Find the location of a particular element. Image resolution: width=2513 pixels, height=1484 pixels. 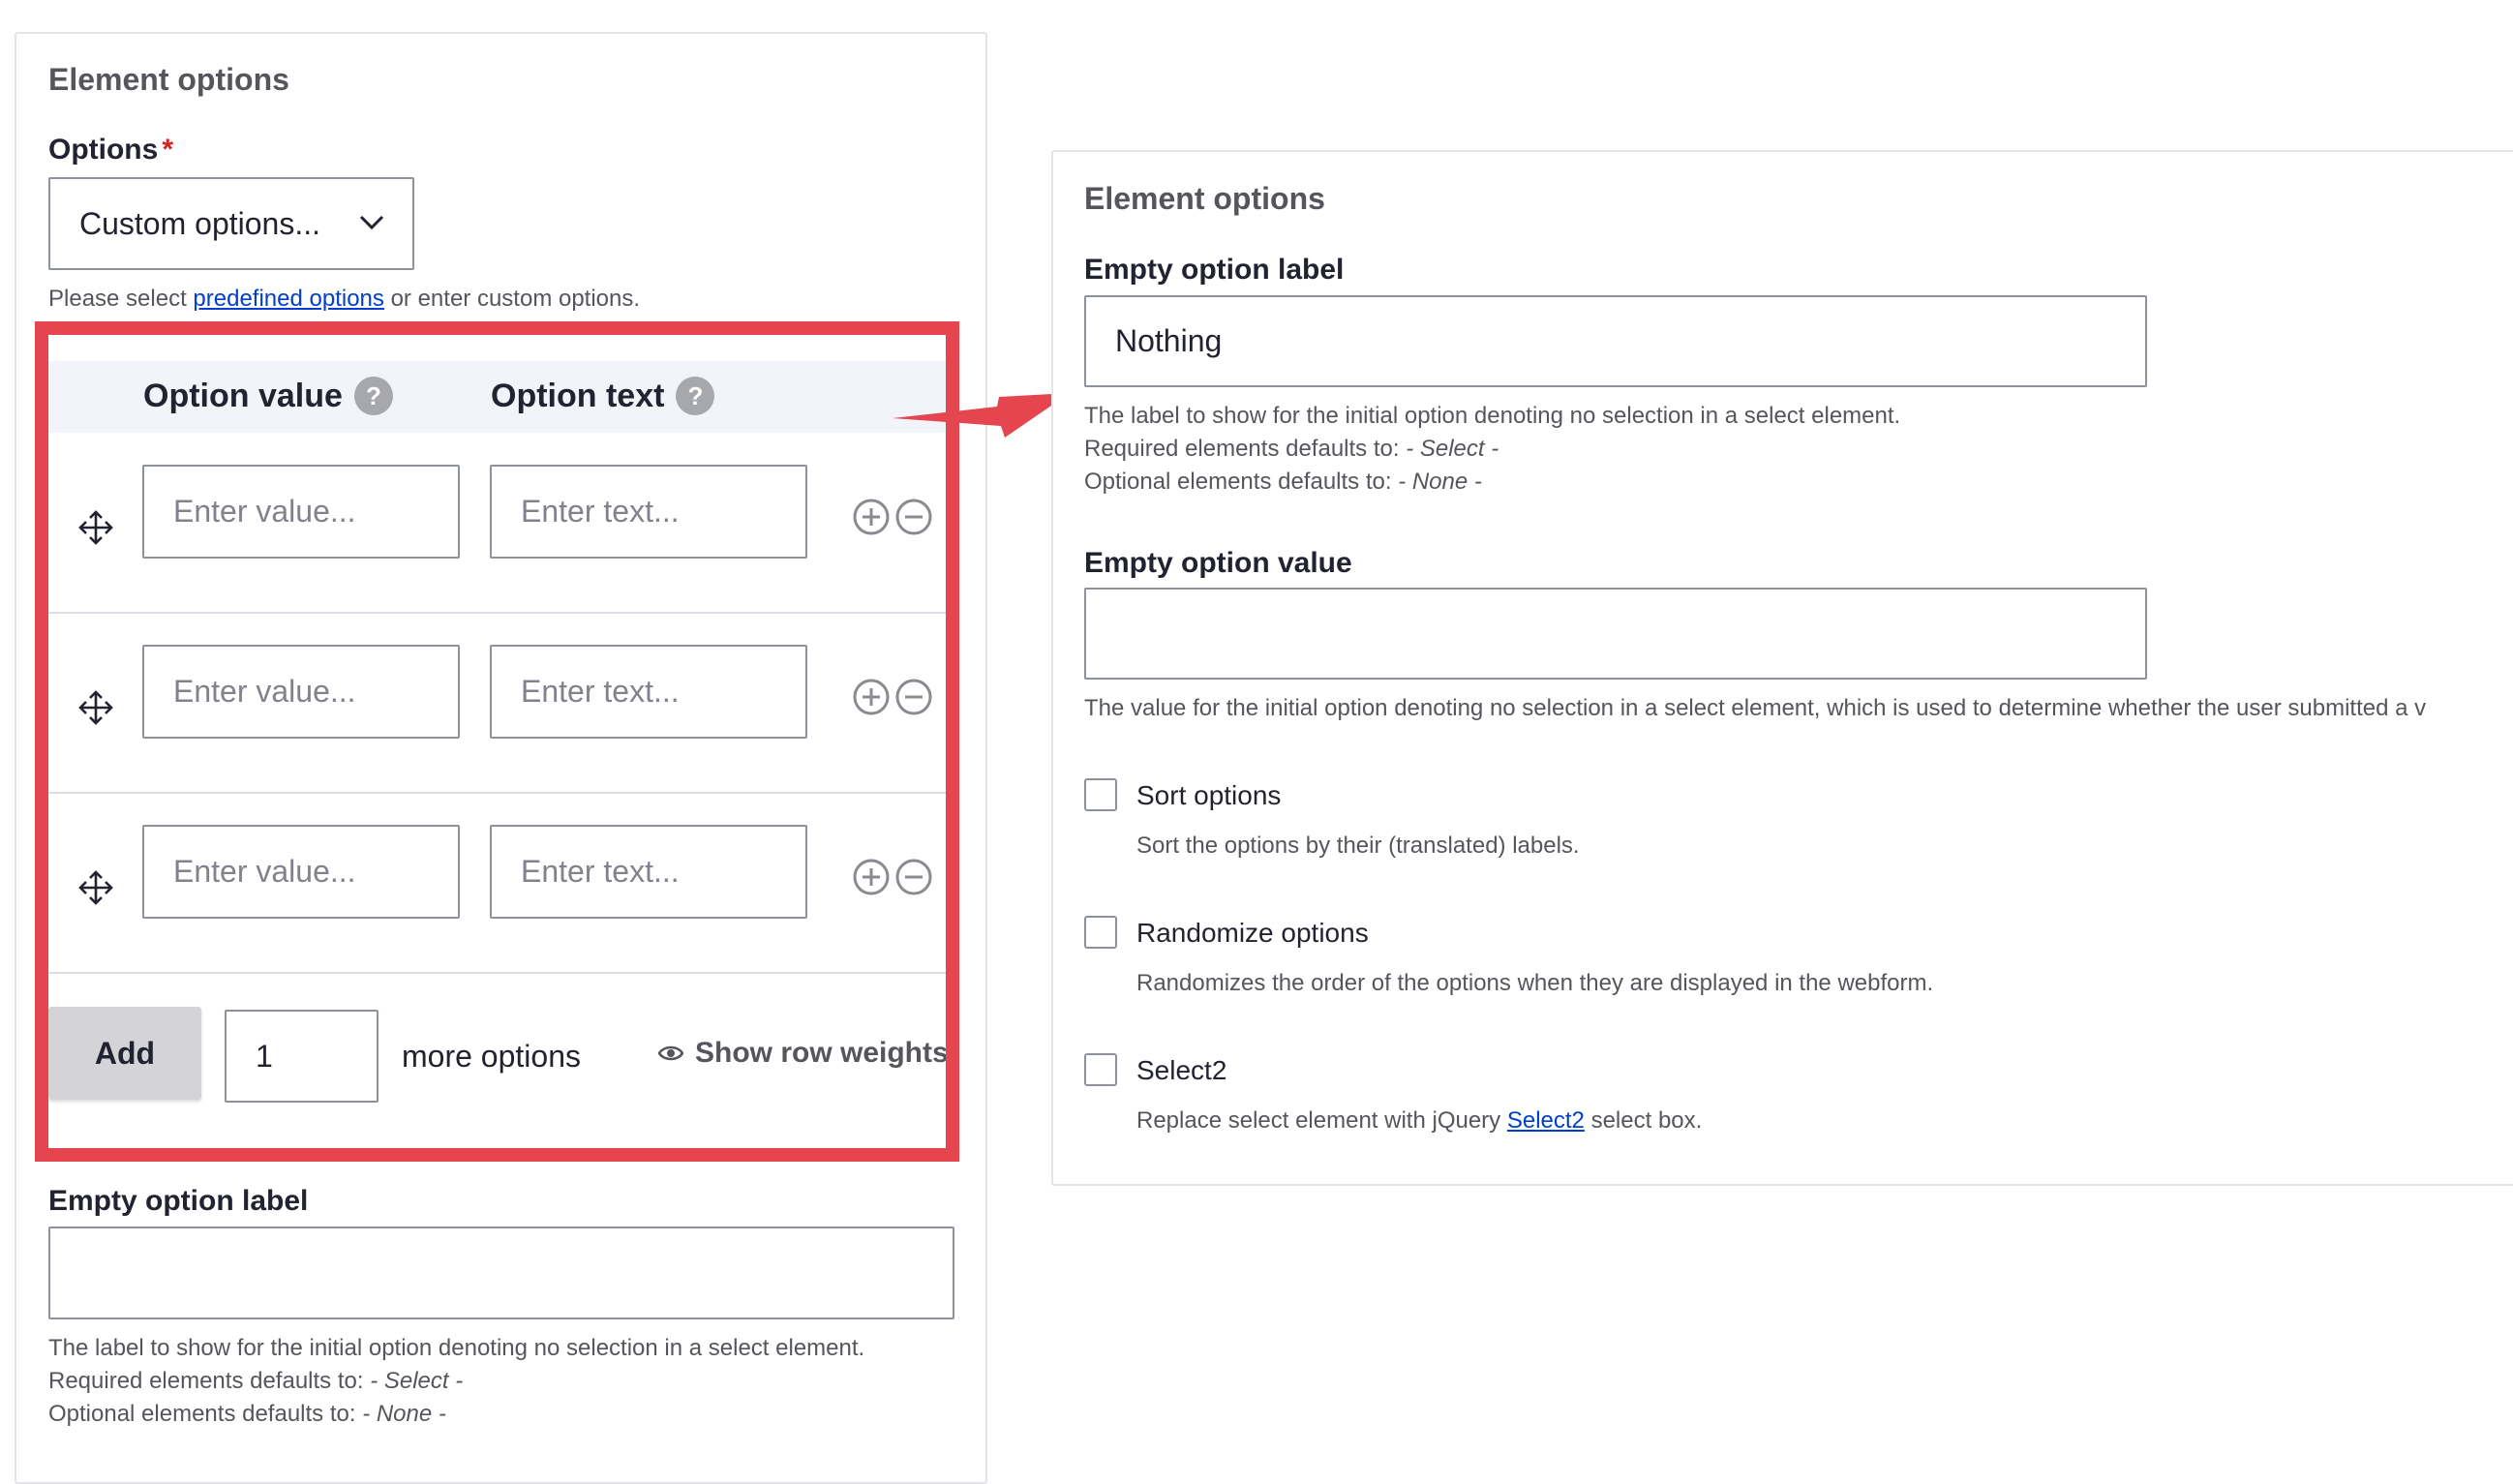

randomize-options-label: Randomize options is located at coordinates (1252, 933).